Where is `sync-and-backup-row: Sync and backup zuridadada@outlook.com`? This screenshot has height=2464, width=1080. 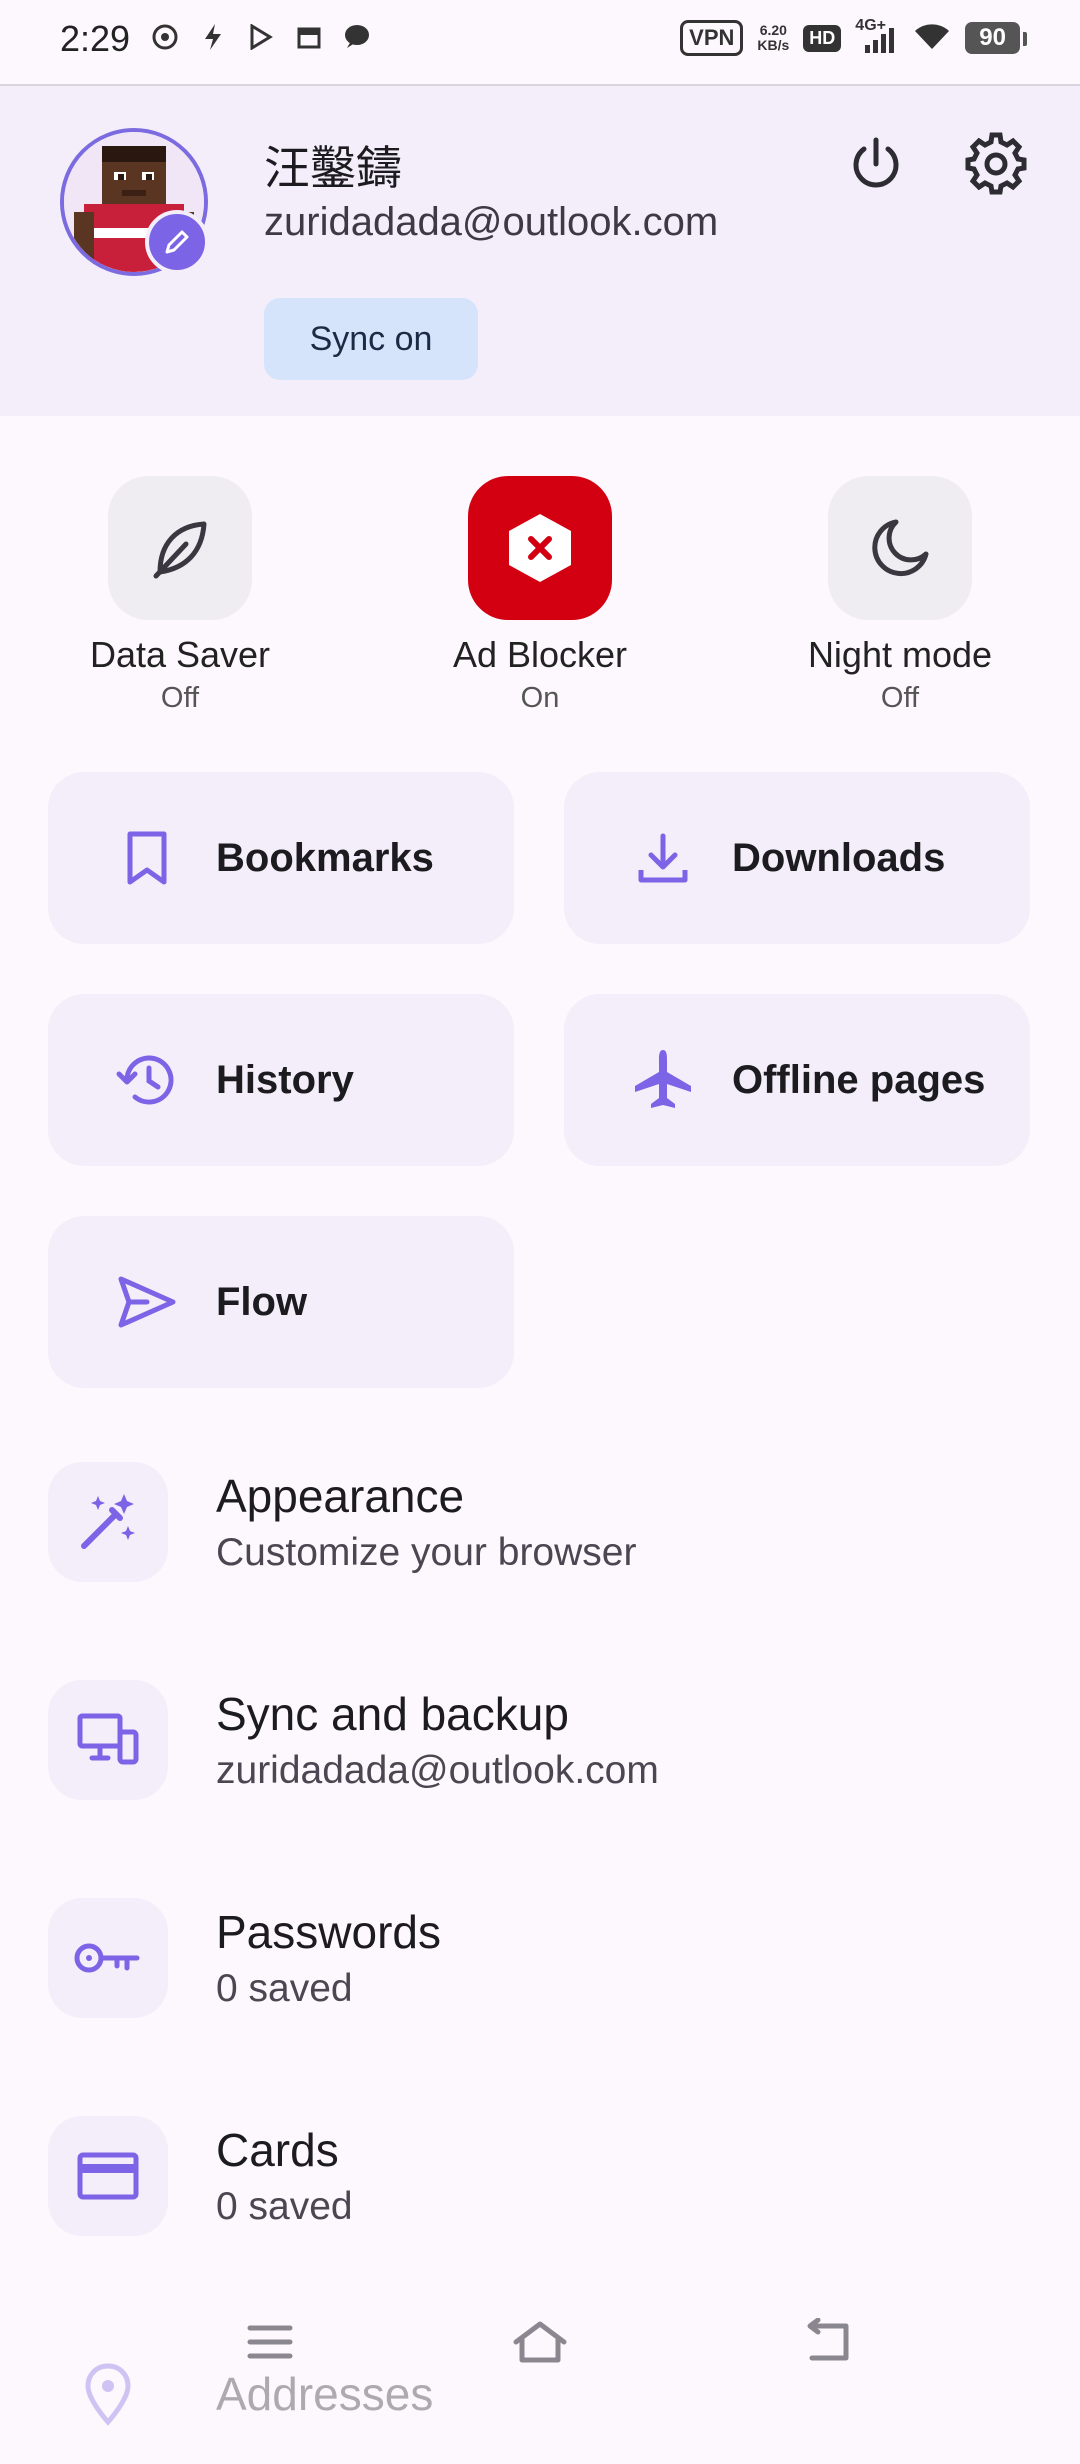 sync-and-backup-row: Sync and backup zuridadada@outlook.com is located at coordinates (548, 1740).